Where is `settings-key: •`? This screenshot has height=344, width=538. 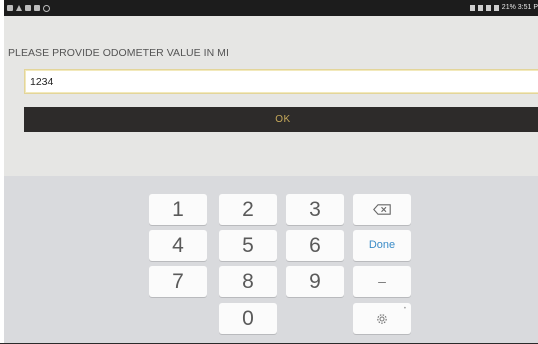 settings-key: • is located at coordinates (382, 318).